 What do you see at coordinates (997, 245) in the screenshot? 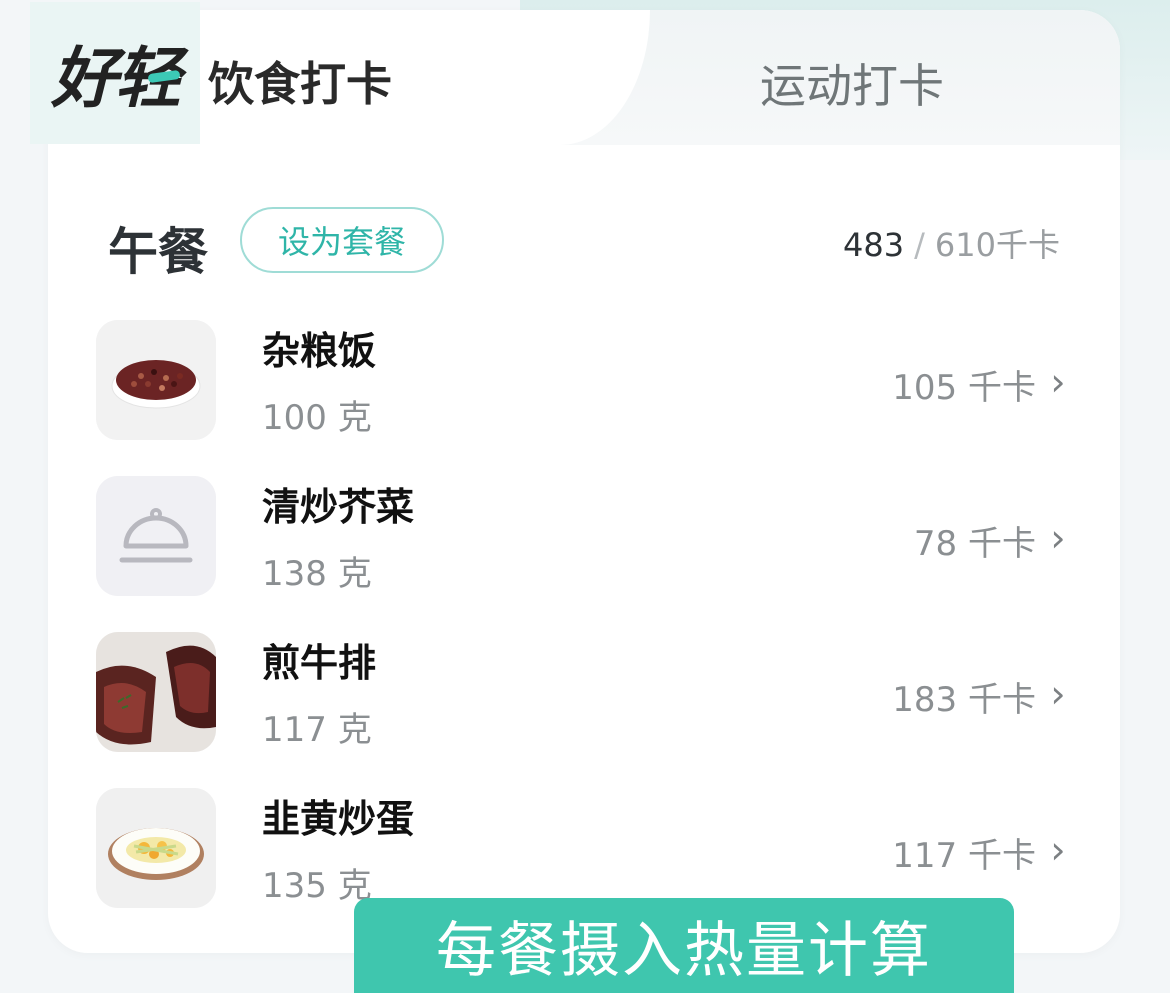
I see `meal-calories-target: 610千卡` at bounding box center [997, 245].